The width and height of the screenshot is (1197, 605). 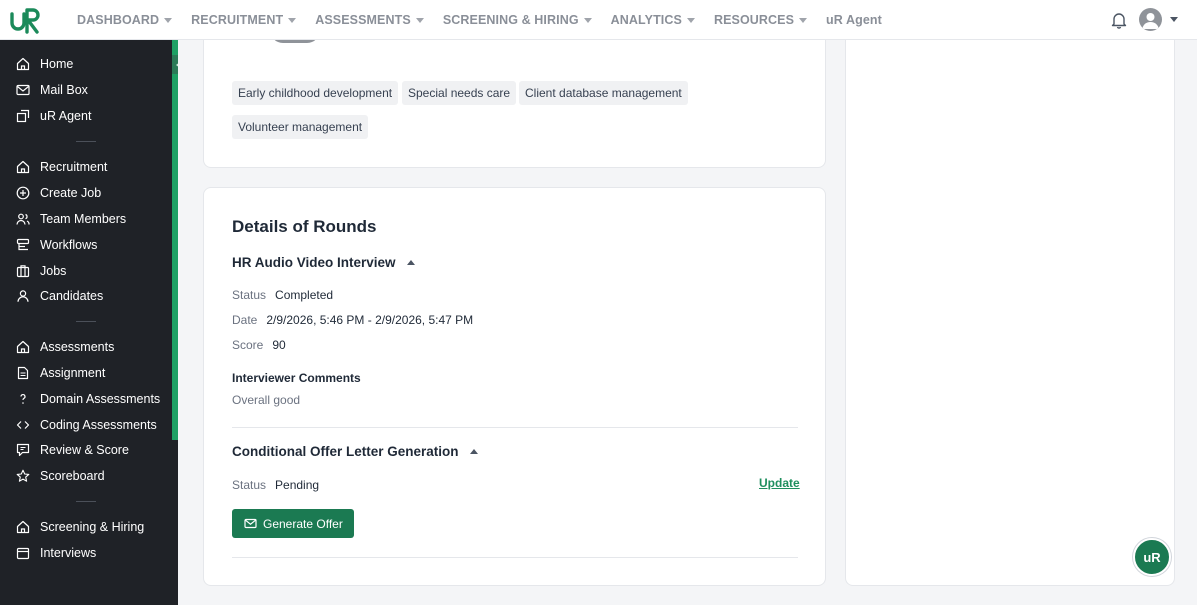 What do you see at coordinates (1119, 20) in the screenshot?
I see `bell-icon` at bounding box center [1119, 20].